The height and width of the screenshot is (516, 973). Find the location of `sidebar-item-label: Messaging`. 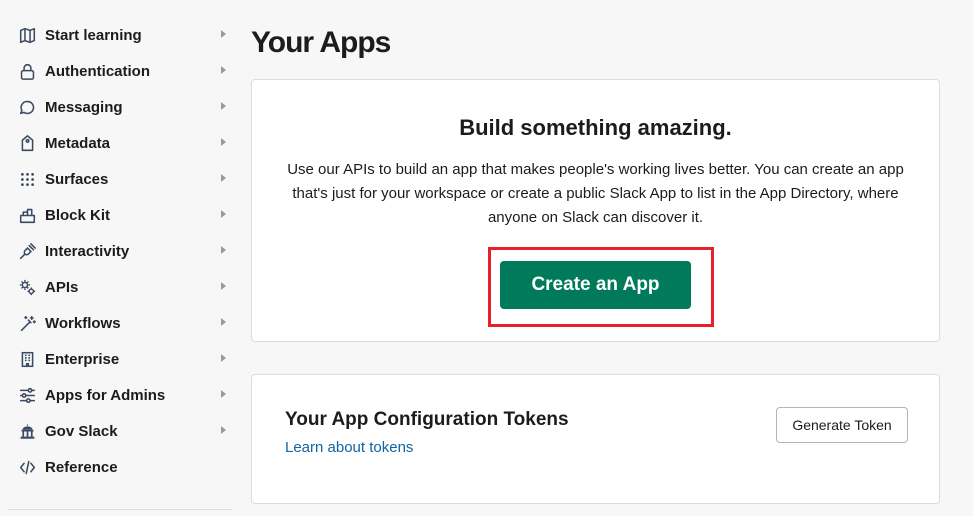

sidebar-item-label: Messaging is located at coordinates (84, 107).